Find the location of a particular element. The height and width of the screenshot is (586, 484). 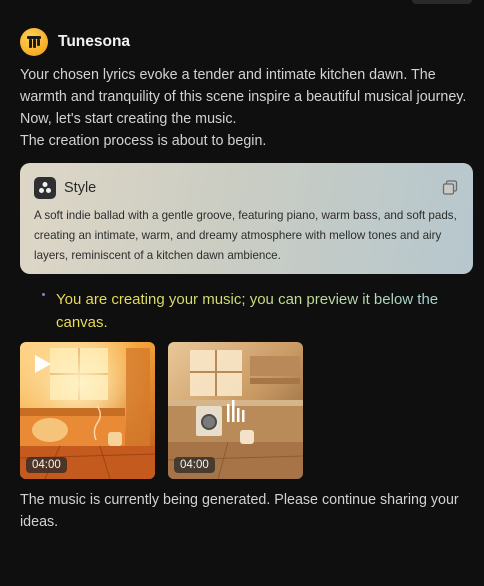

equalizer-bars-icon is located at coordinates (236, 411).